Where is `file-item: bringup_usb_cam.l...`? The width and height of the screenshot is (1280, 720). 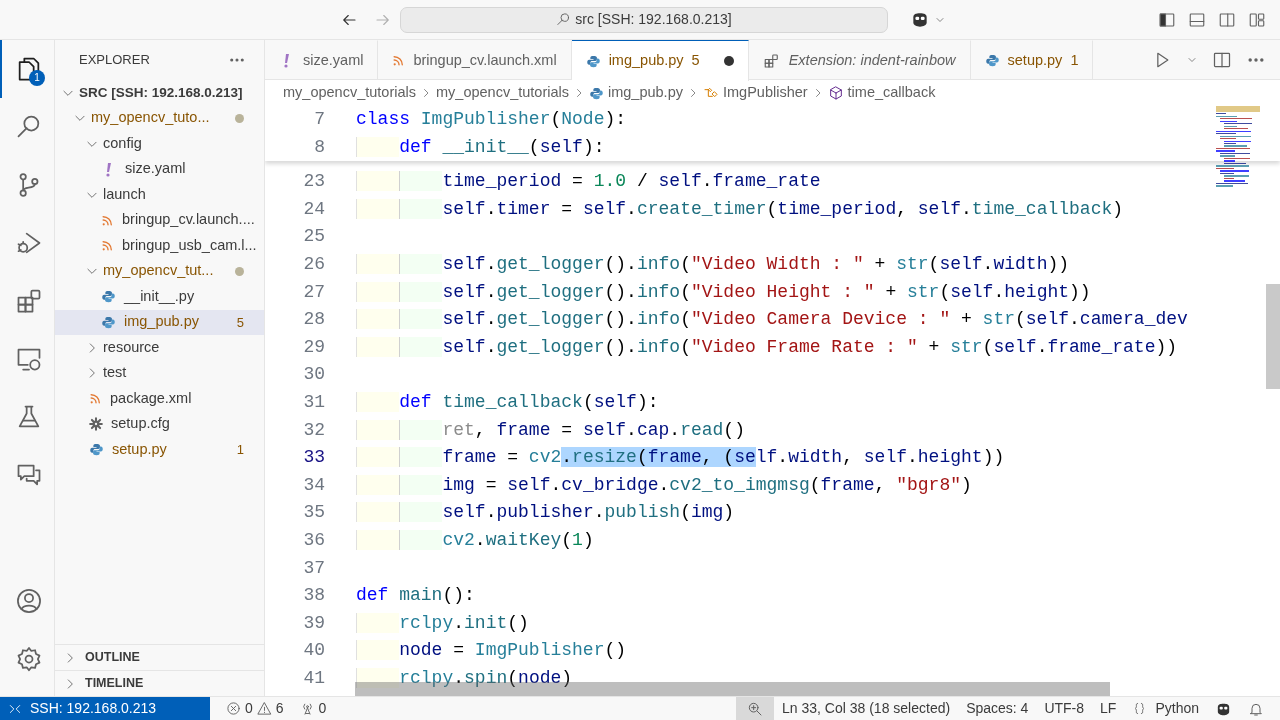
file-item: bringup_usb_cam.l... is located at coordinates (159, 246).